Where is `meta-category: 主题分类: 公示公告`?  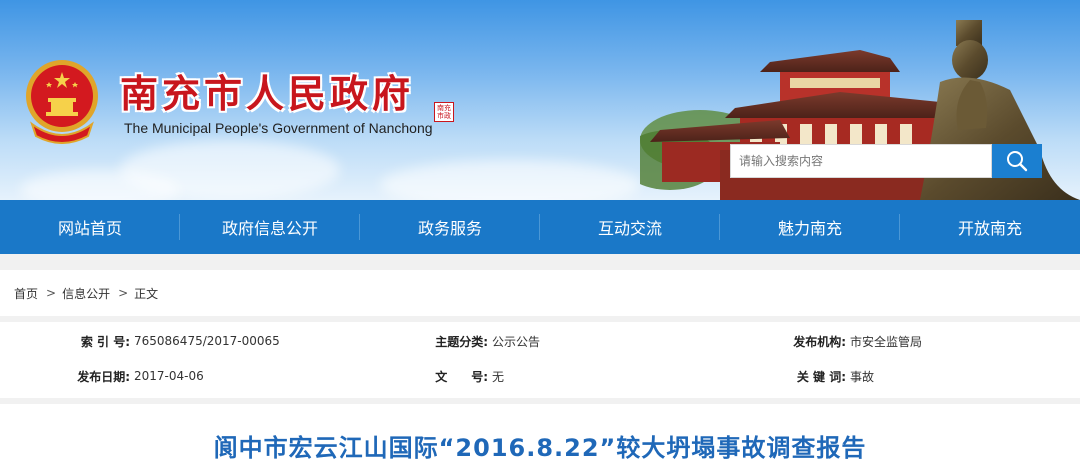
meta-category: 主题分类: 公示公告 is located at coordinates (479, 341).